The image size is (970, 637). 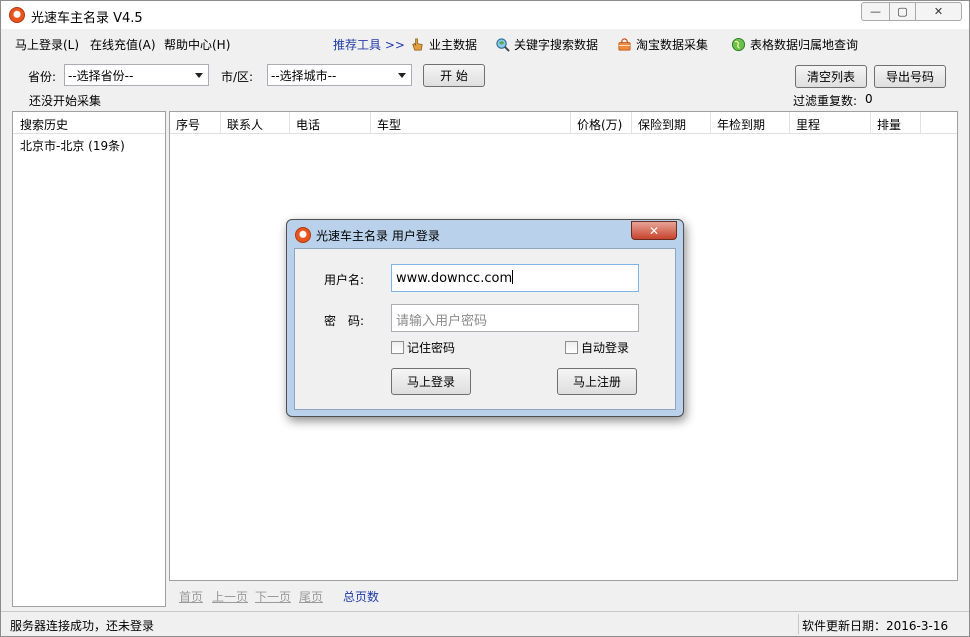 What do you see at coordinates (89, 359) in the screenshot?
I see `search-history-panel: 搜索历史 北京市-北京 (19条)` at bounding box center [89, 359].